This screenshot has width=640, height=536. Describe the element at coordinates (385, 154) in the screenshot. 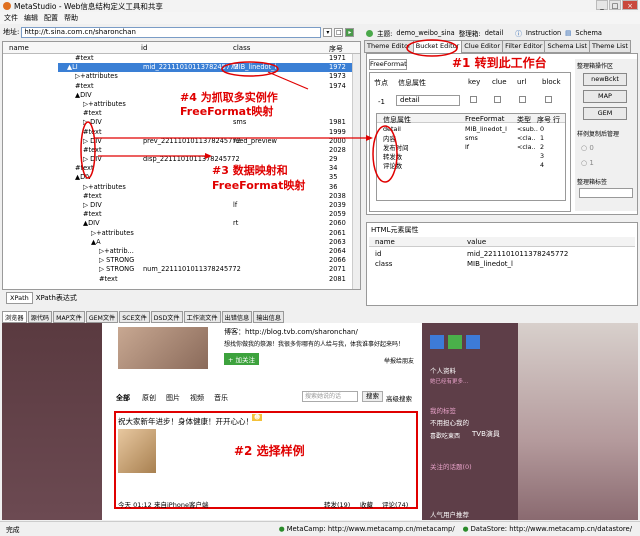

I see `mapping-circle` at that location.